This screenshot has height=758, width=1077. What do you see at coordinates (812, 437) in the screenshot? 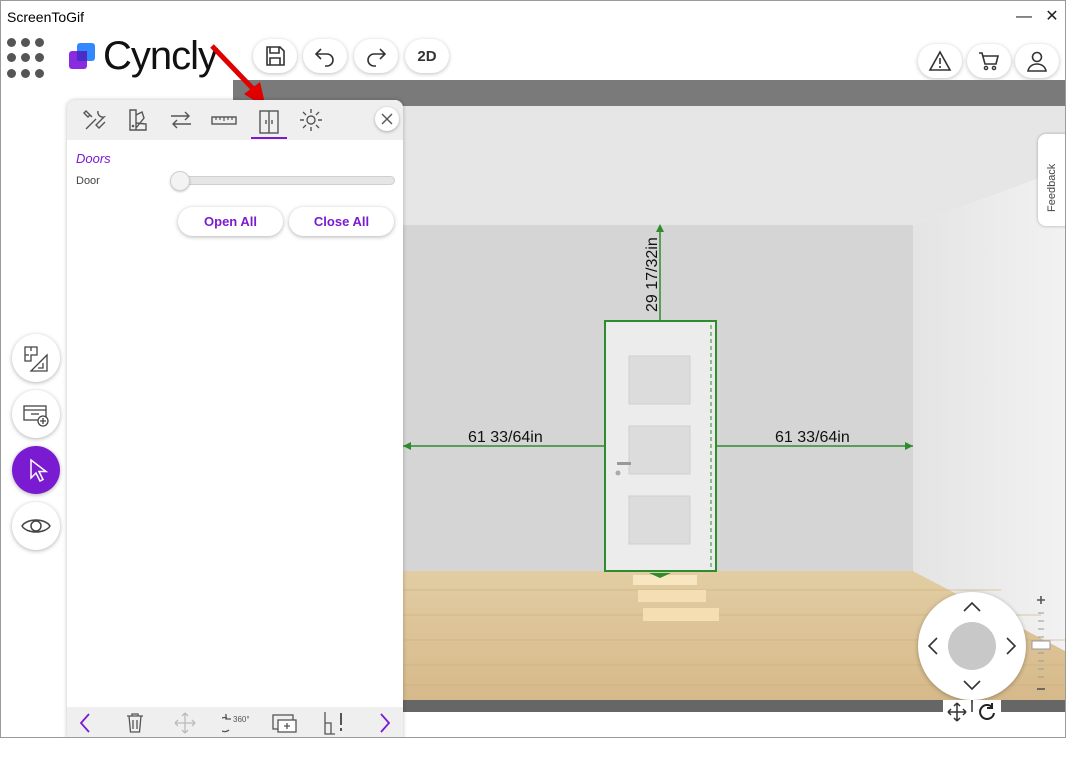
I see `right-dimension-label: 61 33/64in` at bounding box center [812, 437].